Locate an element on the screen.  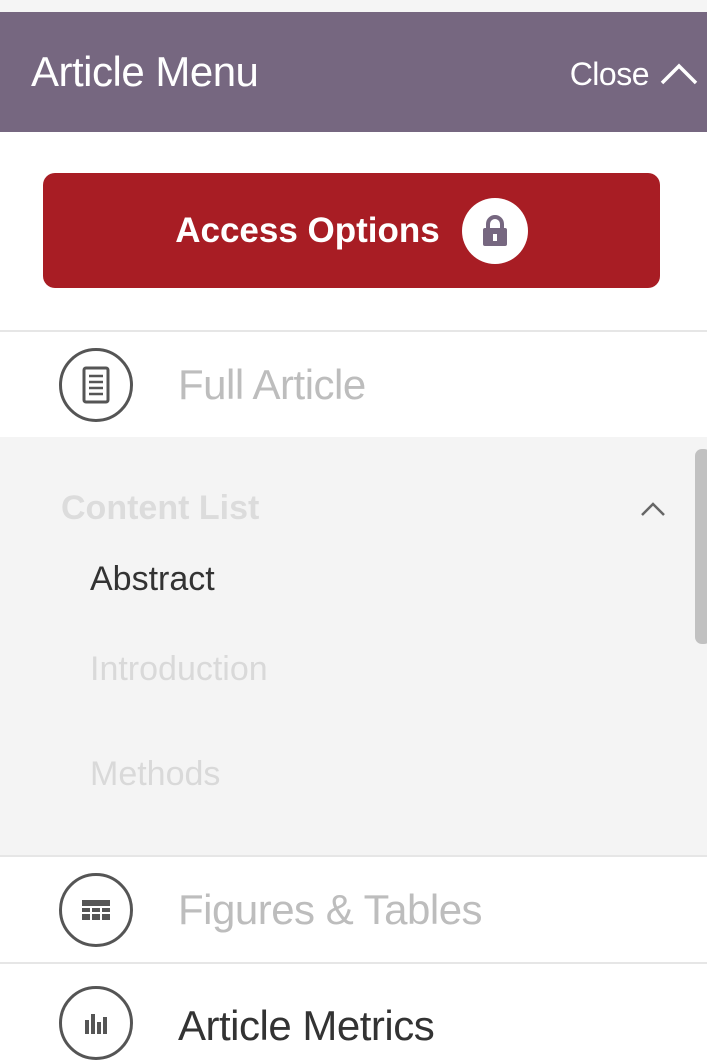
content-list-title: Content List is located at coordinates (160, 508).